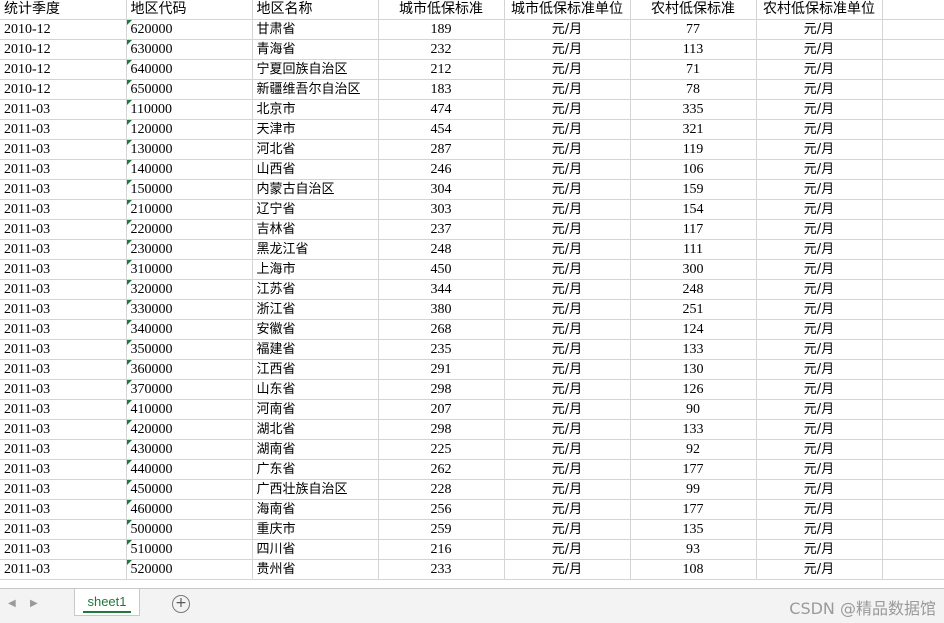  Describe the element at coordinates (441, 129) in the screenshot. I see `table-cell: 454` at that location.